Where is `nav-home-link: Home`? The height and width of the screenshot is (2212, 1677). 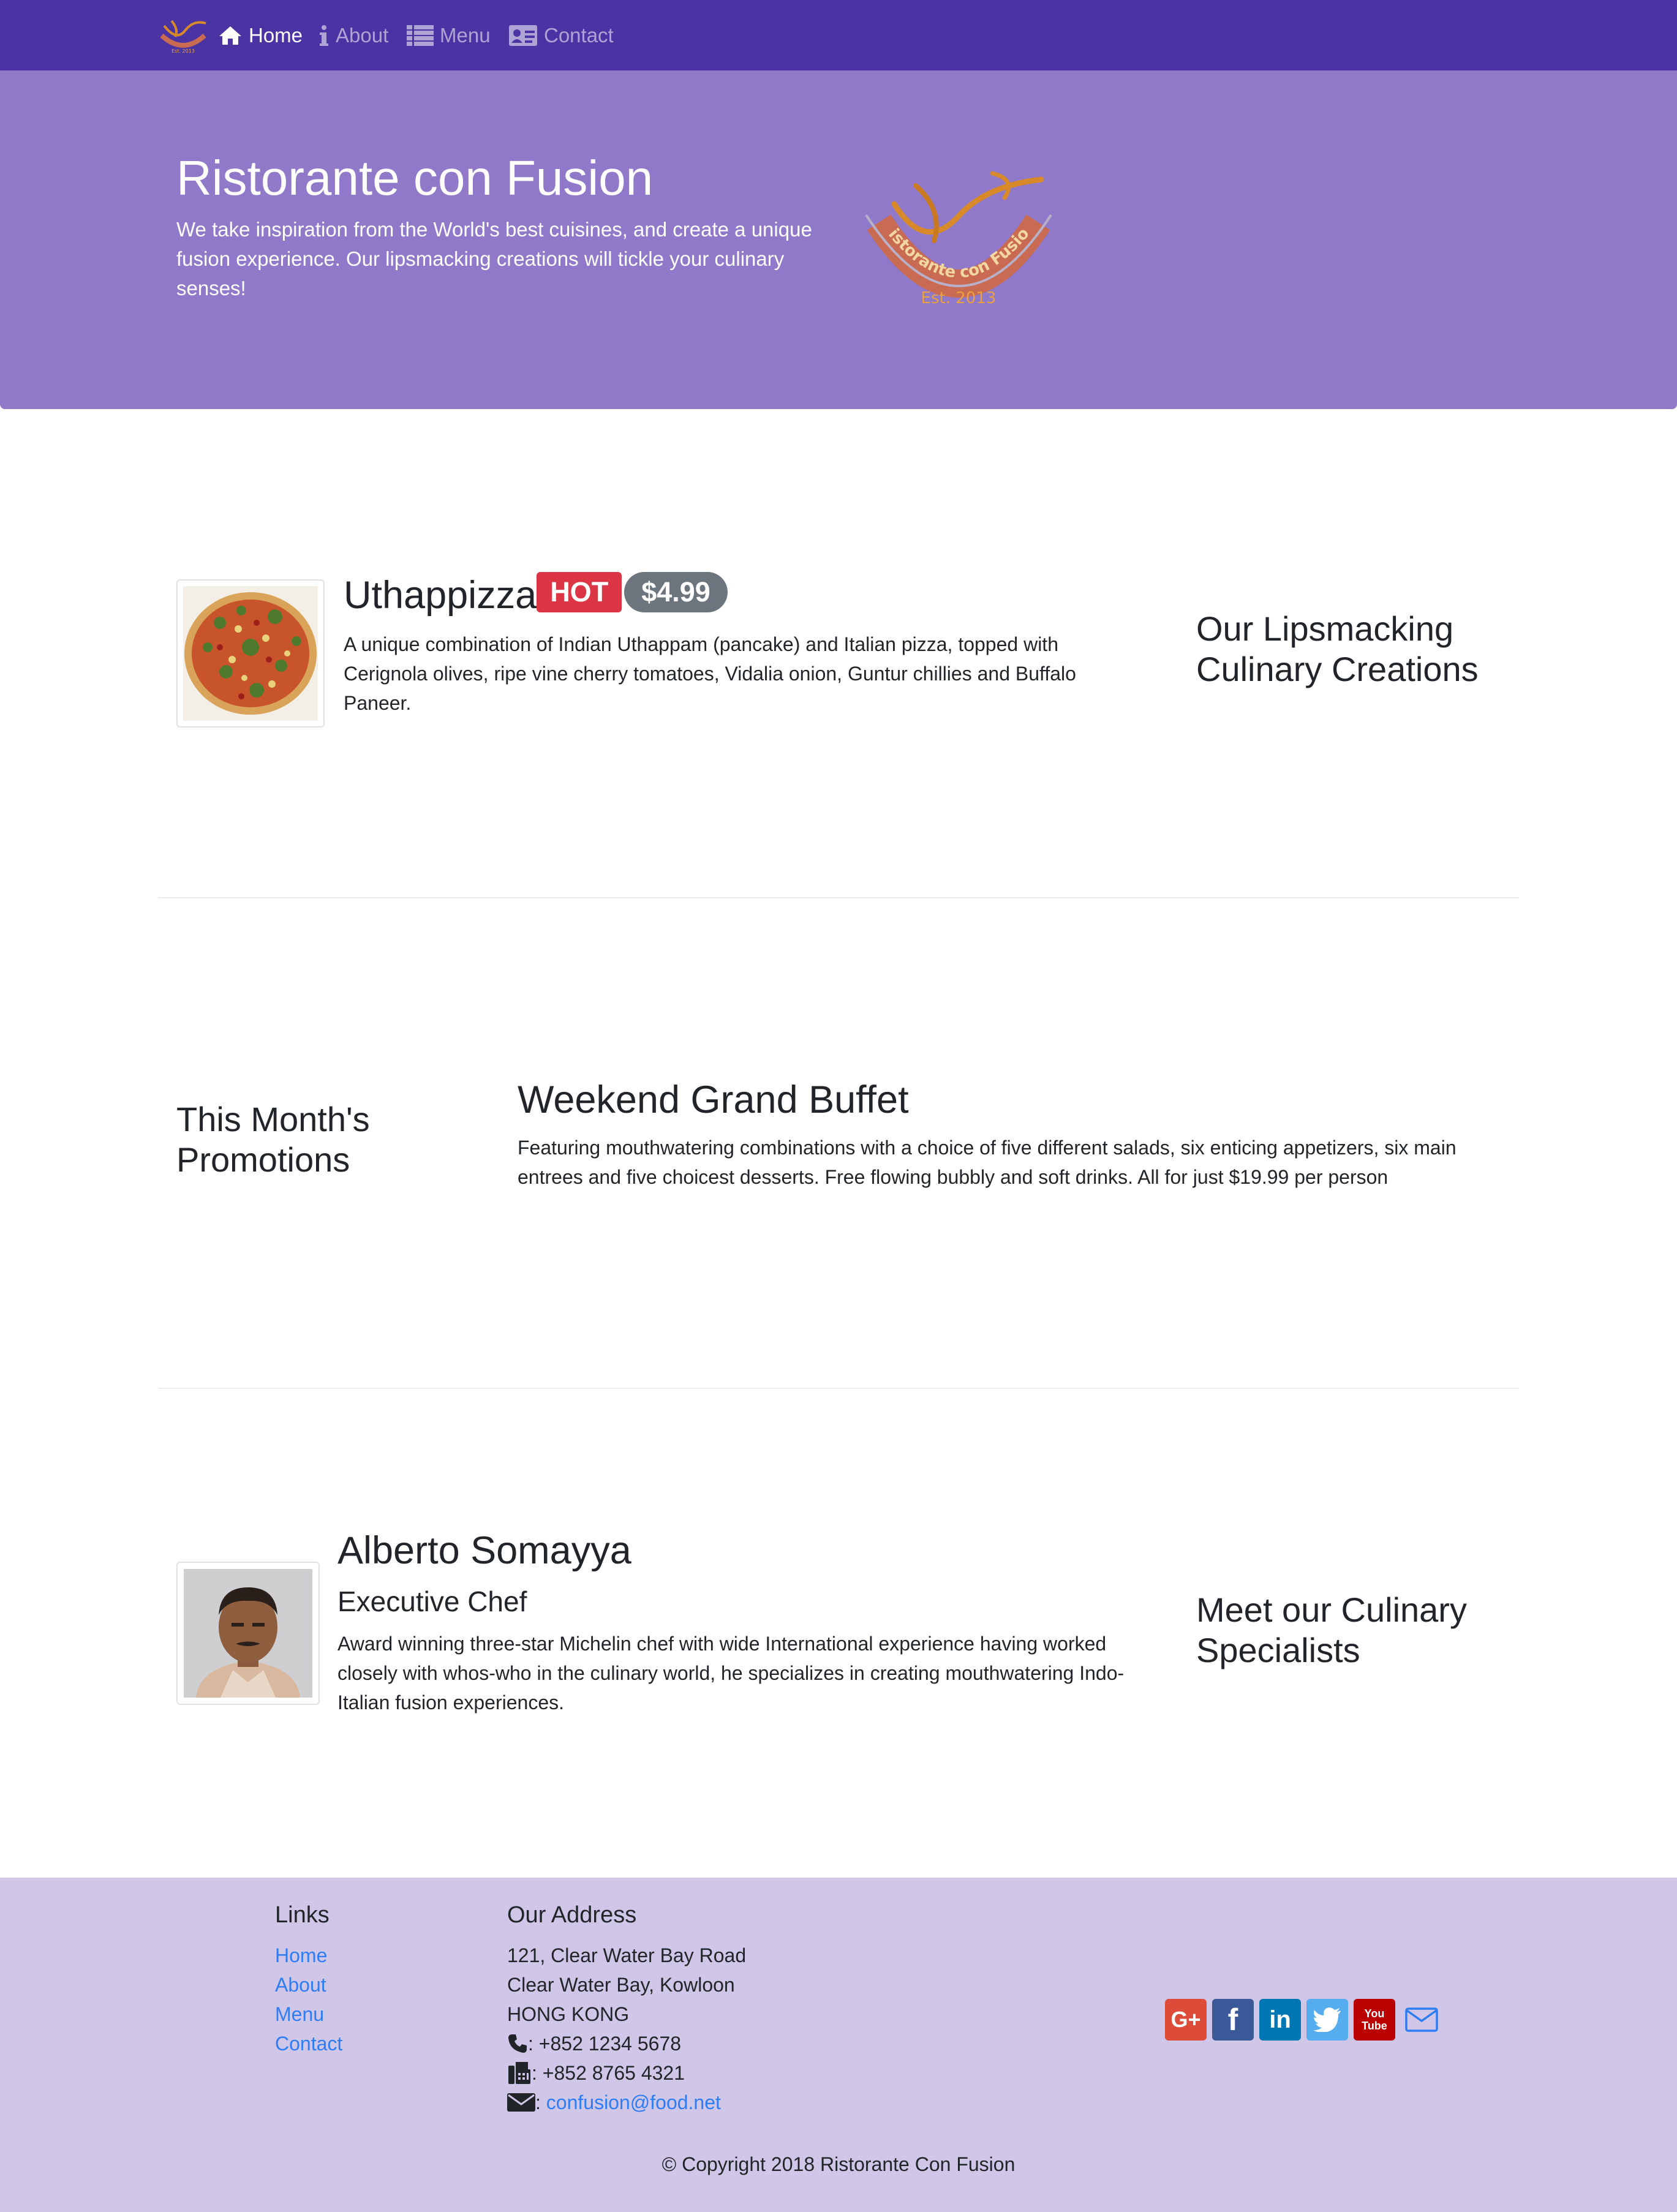 nav-home-link: Home is located at coordinates (260, 35).